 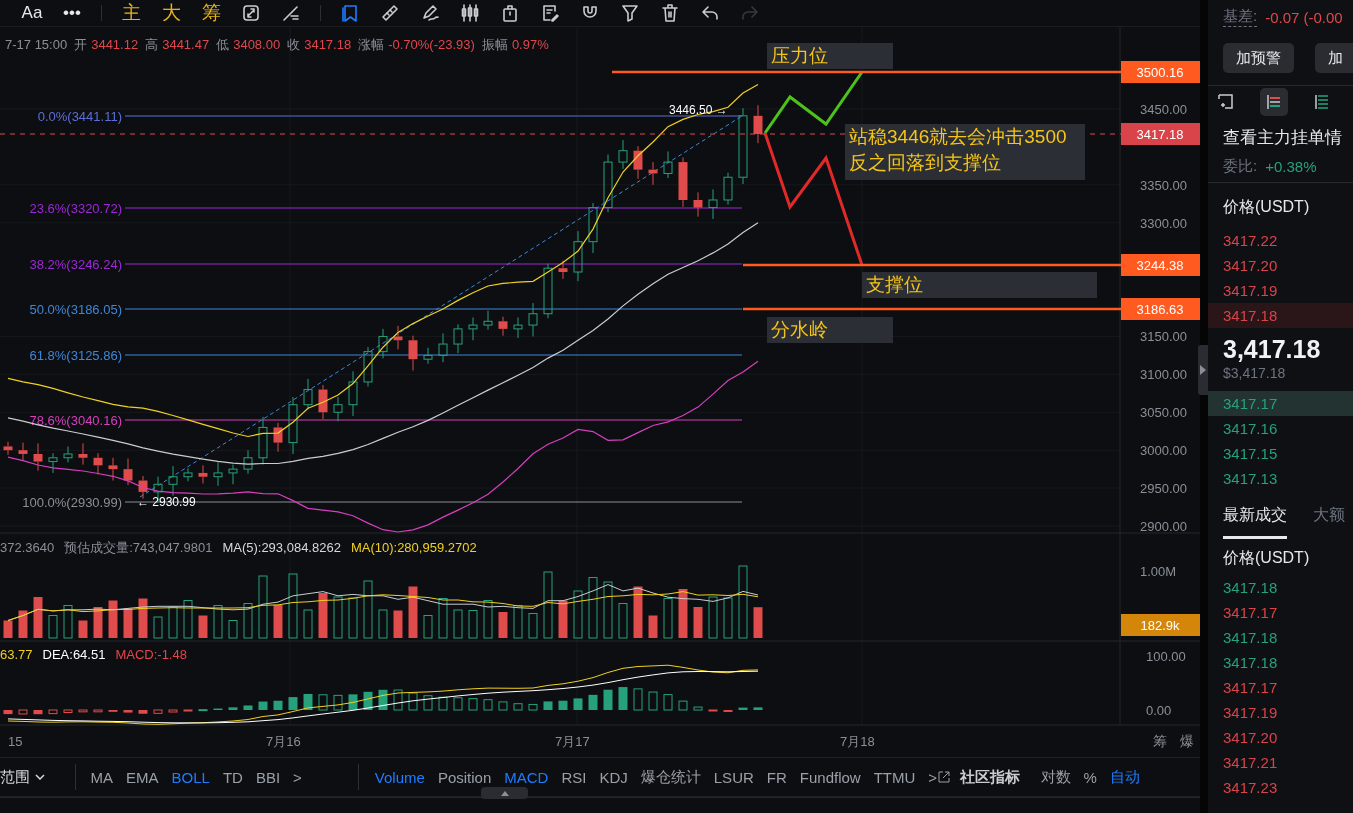 What do you see at coordinates (32, 13) in the screenshot?
I see `font-button: Aa` at bounding box center [32, 13].